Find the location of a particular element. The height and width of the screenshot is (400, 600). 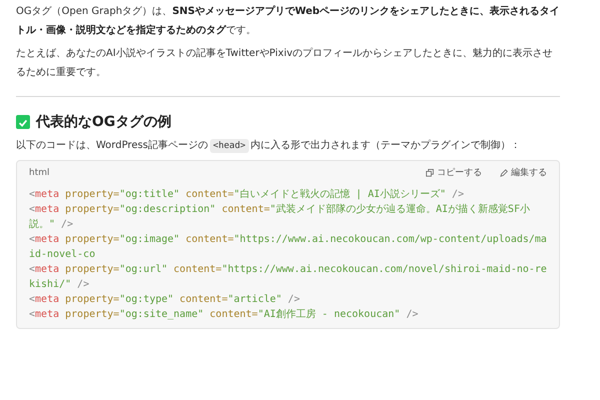

code-line: <meta property="og:image" content="https://www.ai.necokoucan.com/wp-content/uploads/maid-novel-co is located at coordinates (288, 247).